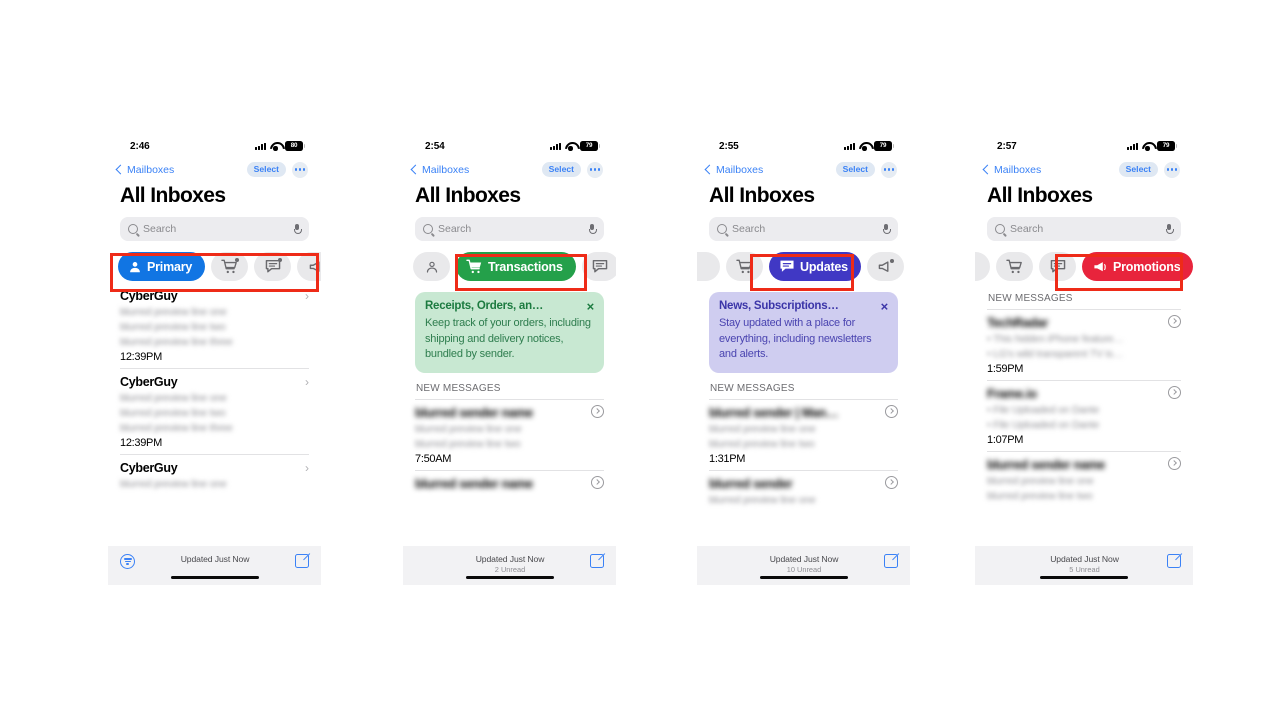 The width and height of the screenshot is (1280, 720). Describe the element at coordinates (149, 296) in the screenshot. I see `sender-name: CyberGuy` at that location.